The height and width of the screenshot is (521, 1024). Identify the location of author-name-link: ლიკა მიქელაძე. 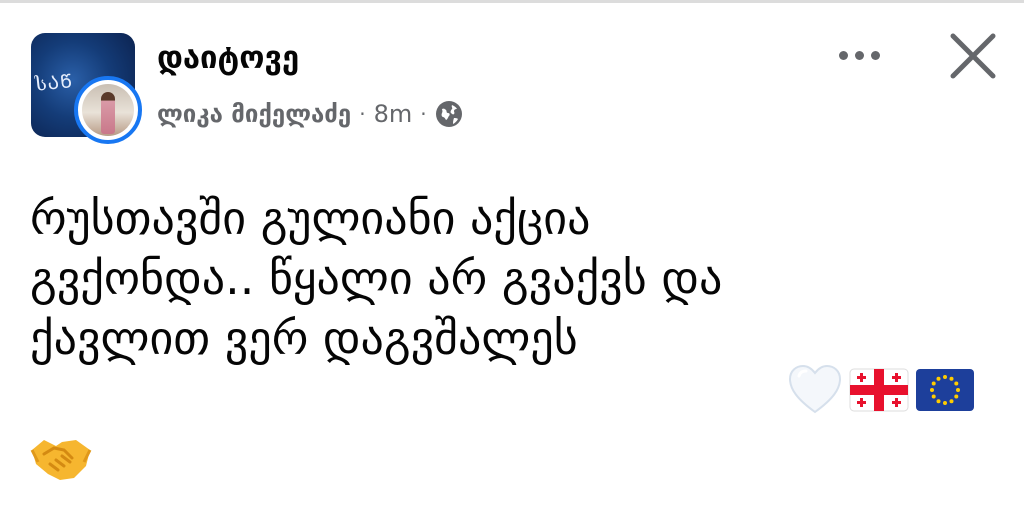
(254, 114).